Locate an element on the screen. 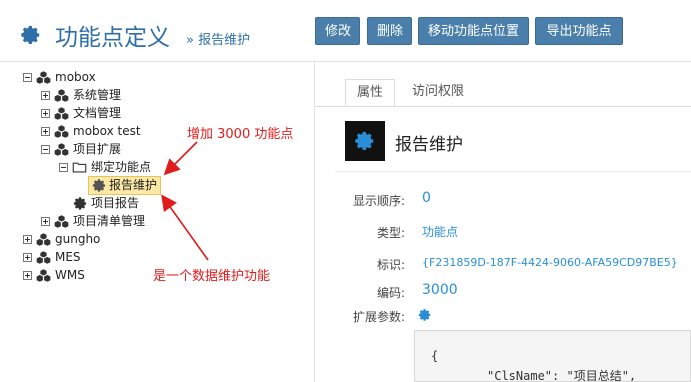 The height and width of the screenshot is (382, 691). tree-node-system: 系统管理 is located at coordinates (101, 95).